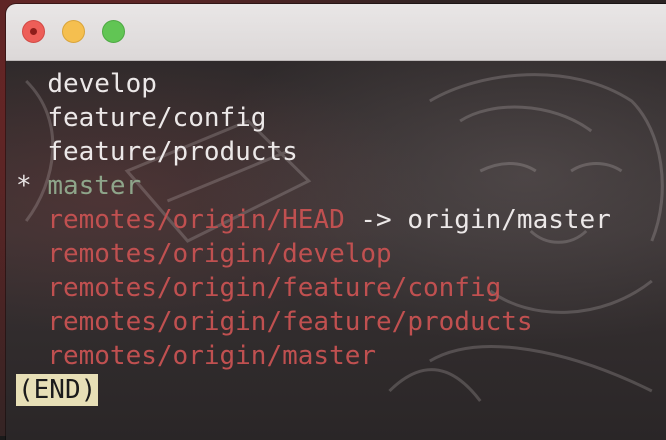  What do you see at coordinates (212, 356) in the screenshot?
I see `remote-branch-name: remotes/origin/master` at bounding box center [212, 356].